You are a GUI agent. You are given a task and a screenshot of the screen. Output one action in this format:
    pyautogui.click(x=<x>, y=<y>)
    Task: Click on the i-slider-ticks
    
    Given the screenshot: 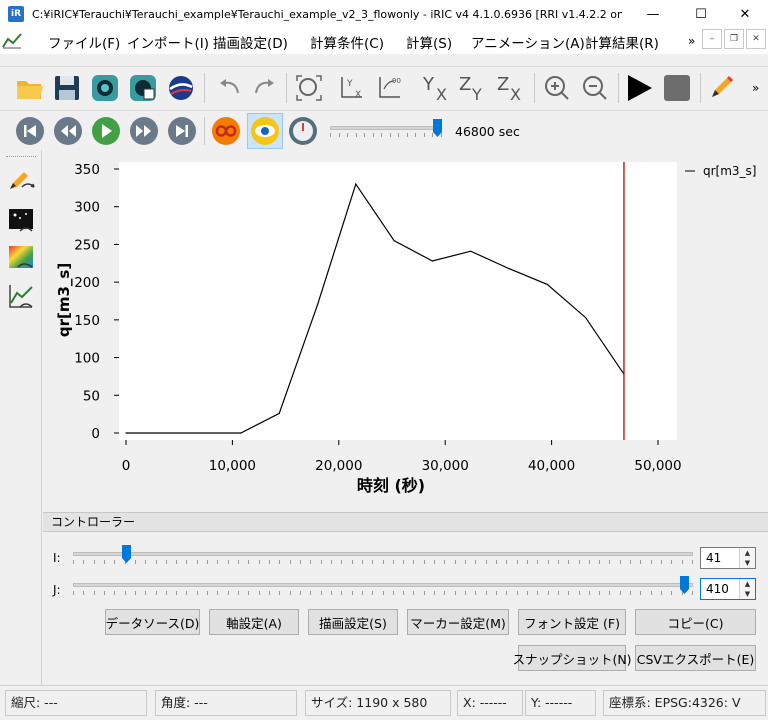 What is the action you would take?
    pyautogui.click(x=383, y=562)
    